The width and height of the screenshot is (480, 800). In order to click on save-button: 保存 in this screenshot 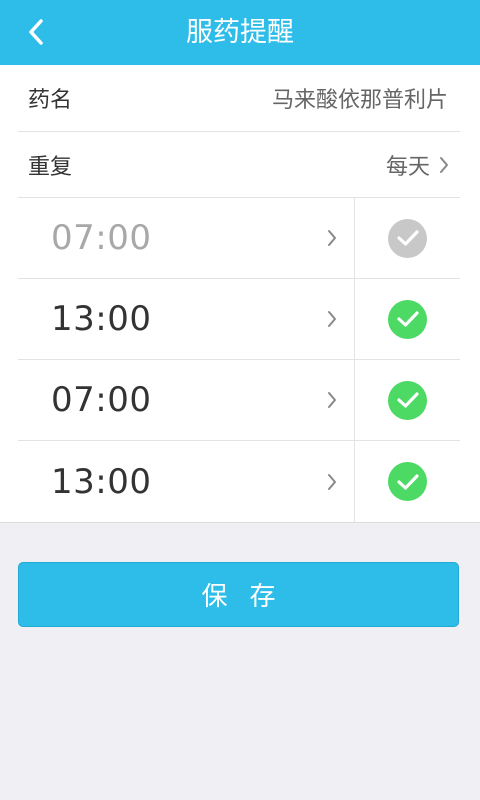, I will do `click(238, 594)`.